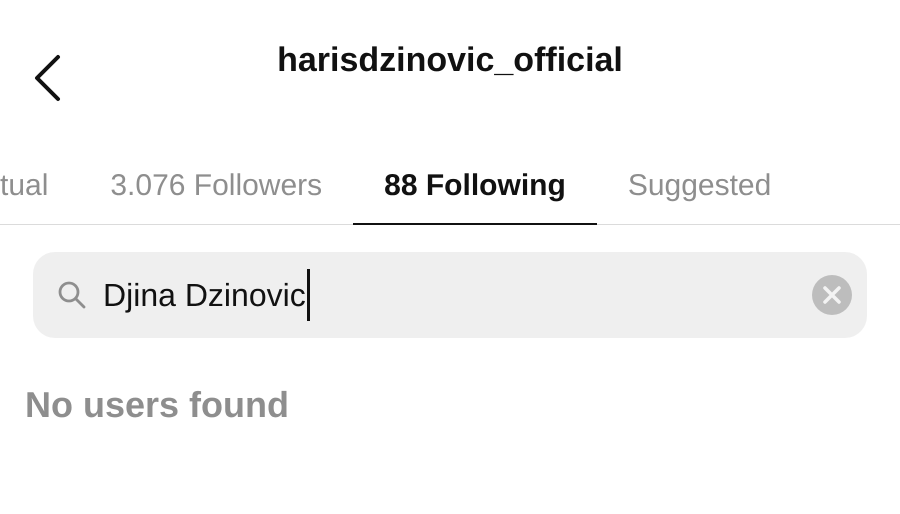 The height and width of the screenshot is (514, 900). Describe the element at coordinates (47, 78) in the screenshot. I see `back-icon` at that location.